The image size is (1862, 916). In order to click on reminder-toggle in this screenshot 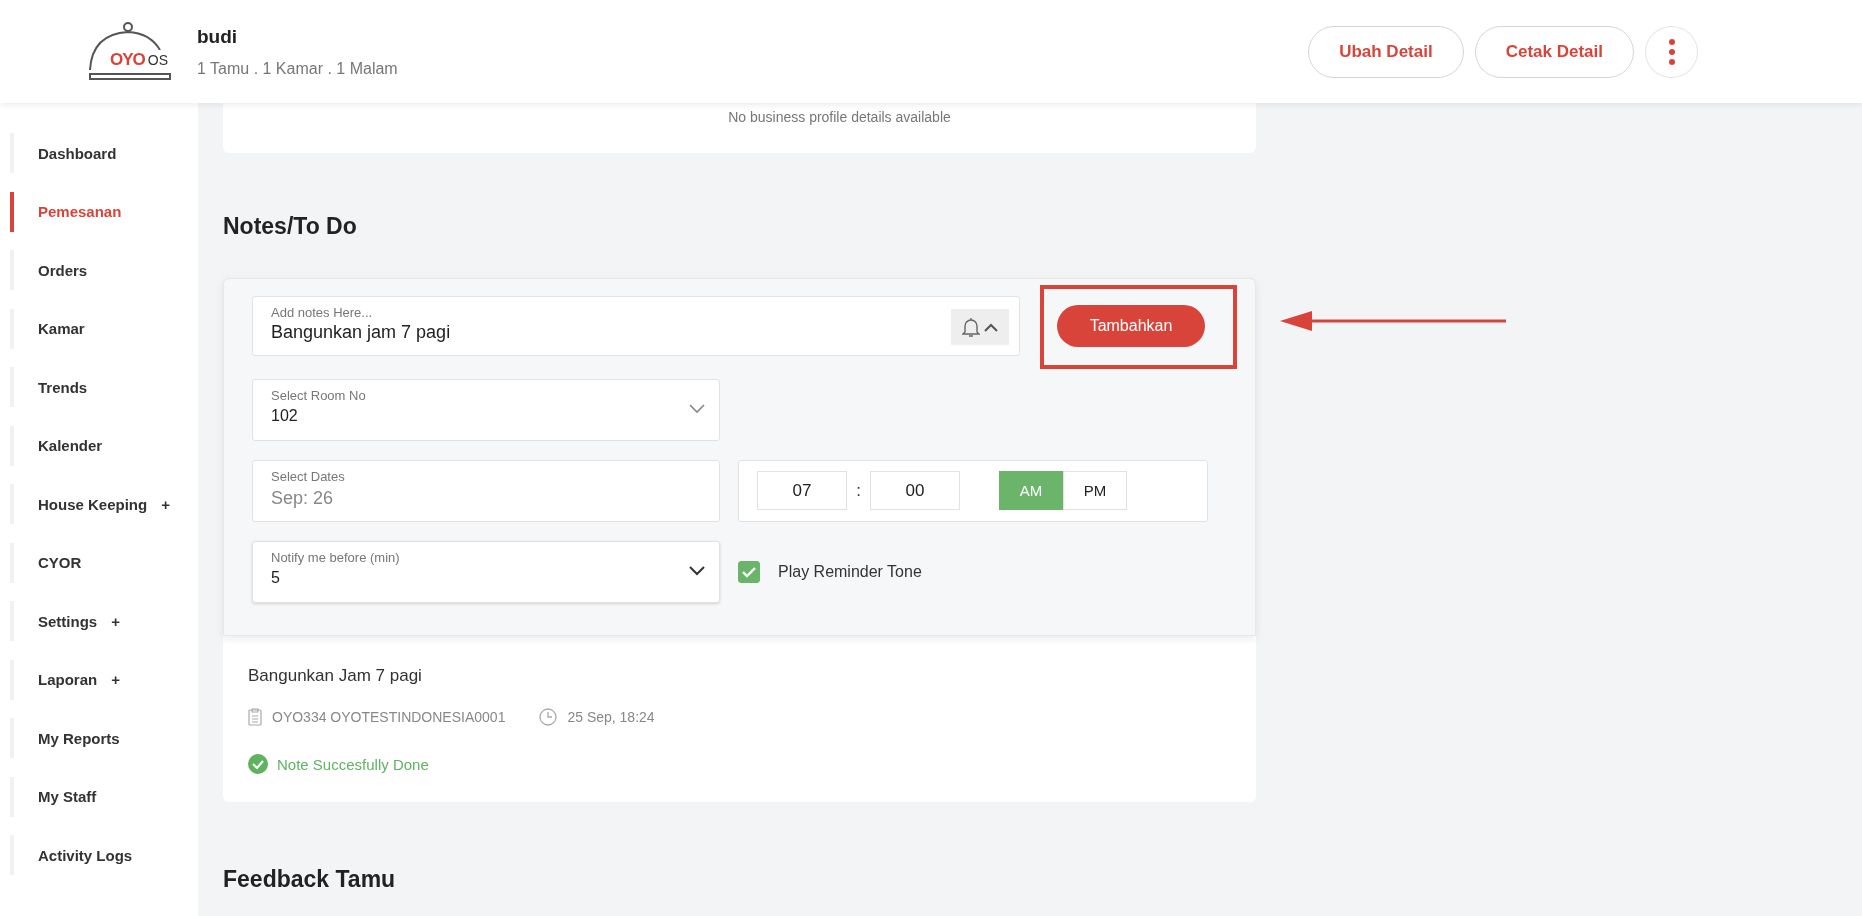, I will do `click(980, 327)`.